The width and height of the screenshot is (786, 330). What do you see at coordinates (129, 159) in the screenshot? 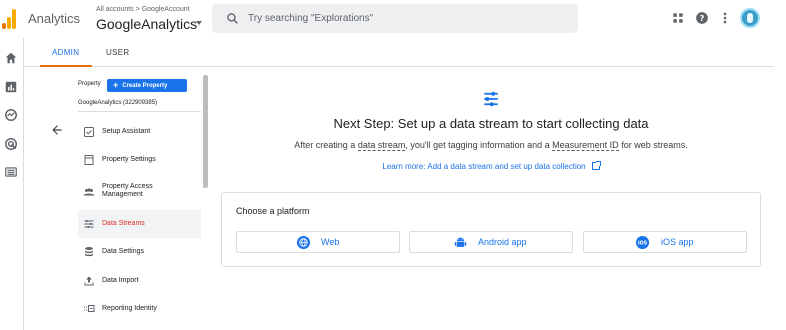
I see `sidebar-item-label: Property Settings` at bounding box center [129, 159].